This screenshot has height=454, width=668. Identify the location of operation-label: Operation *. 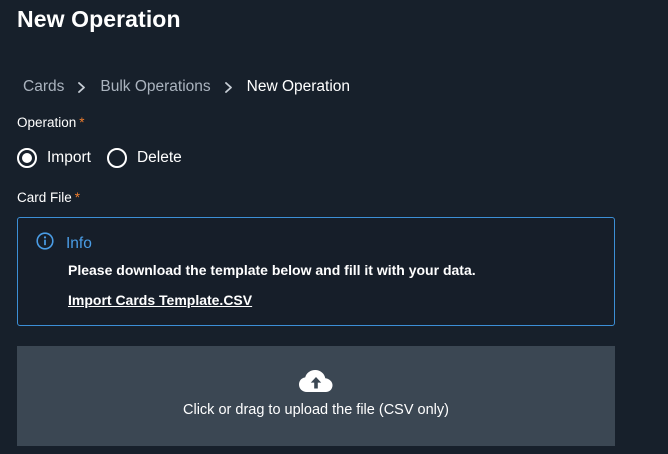
(51, 122).